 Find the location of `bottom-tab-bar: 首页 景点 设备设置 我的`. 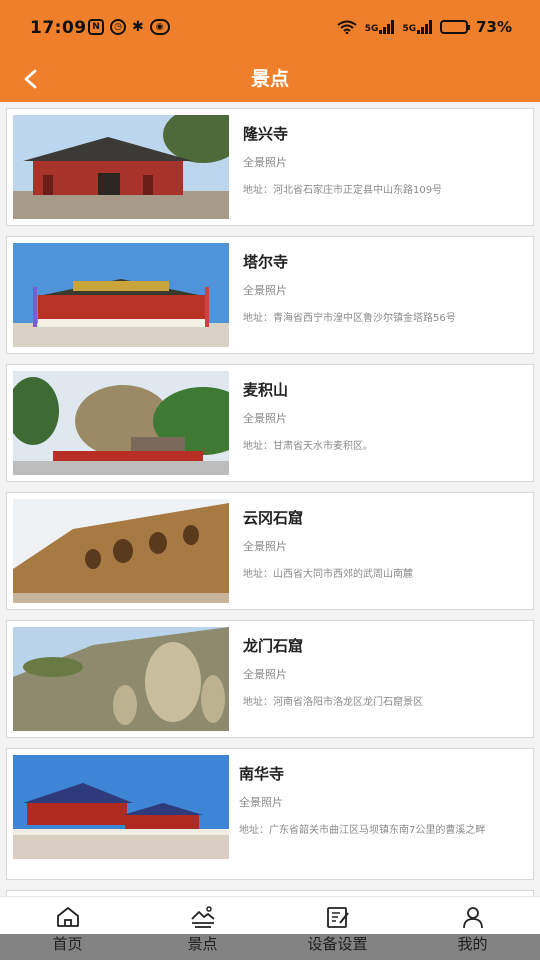

bottom-tab-bar: 首页 景点 设备设置 我的 is located at coordinates (270, 928).